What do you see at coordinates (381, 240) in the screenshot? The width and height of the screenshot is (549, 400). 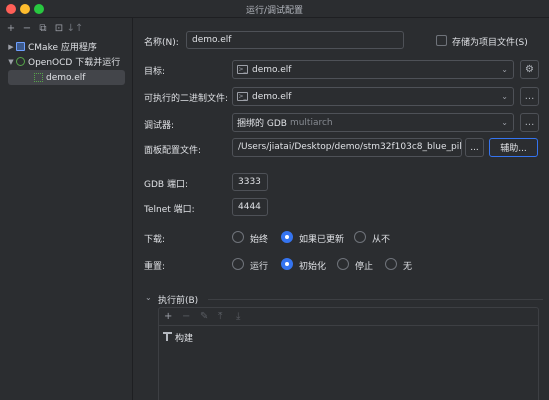 I see `download-never-label: 从不` at bounding box center [381, 240].